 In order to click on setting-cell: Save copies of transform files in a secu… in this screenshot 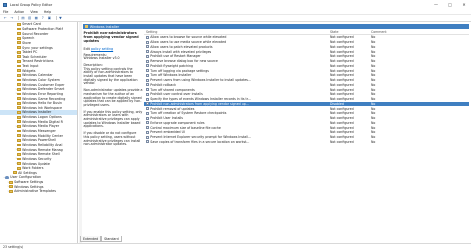, I will do `click(237, 142)`.